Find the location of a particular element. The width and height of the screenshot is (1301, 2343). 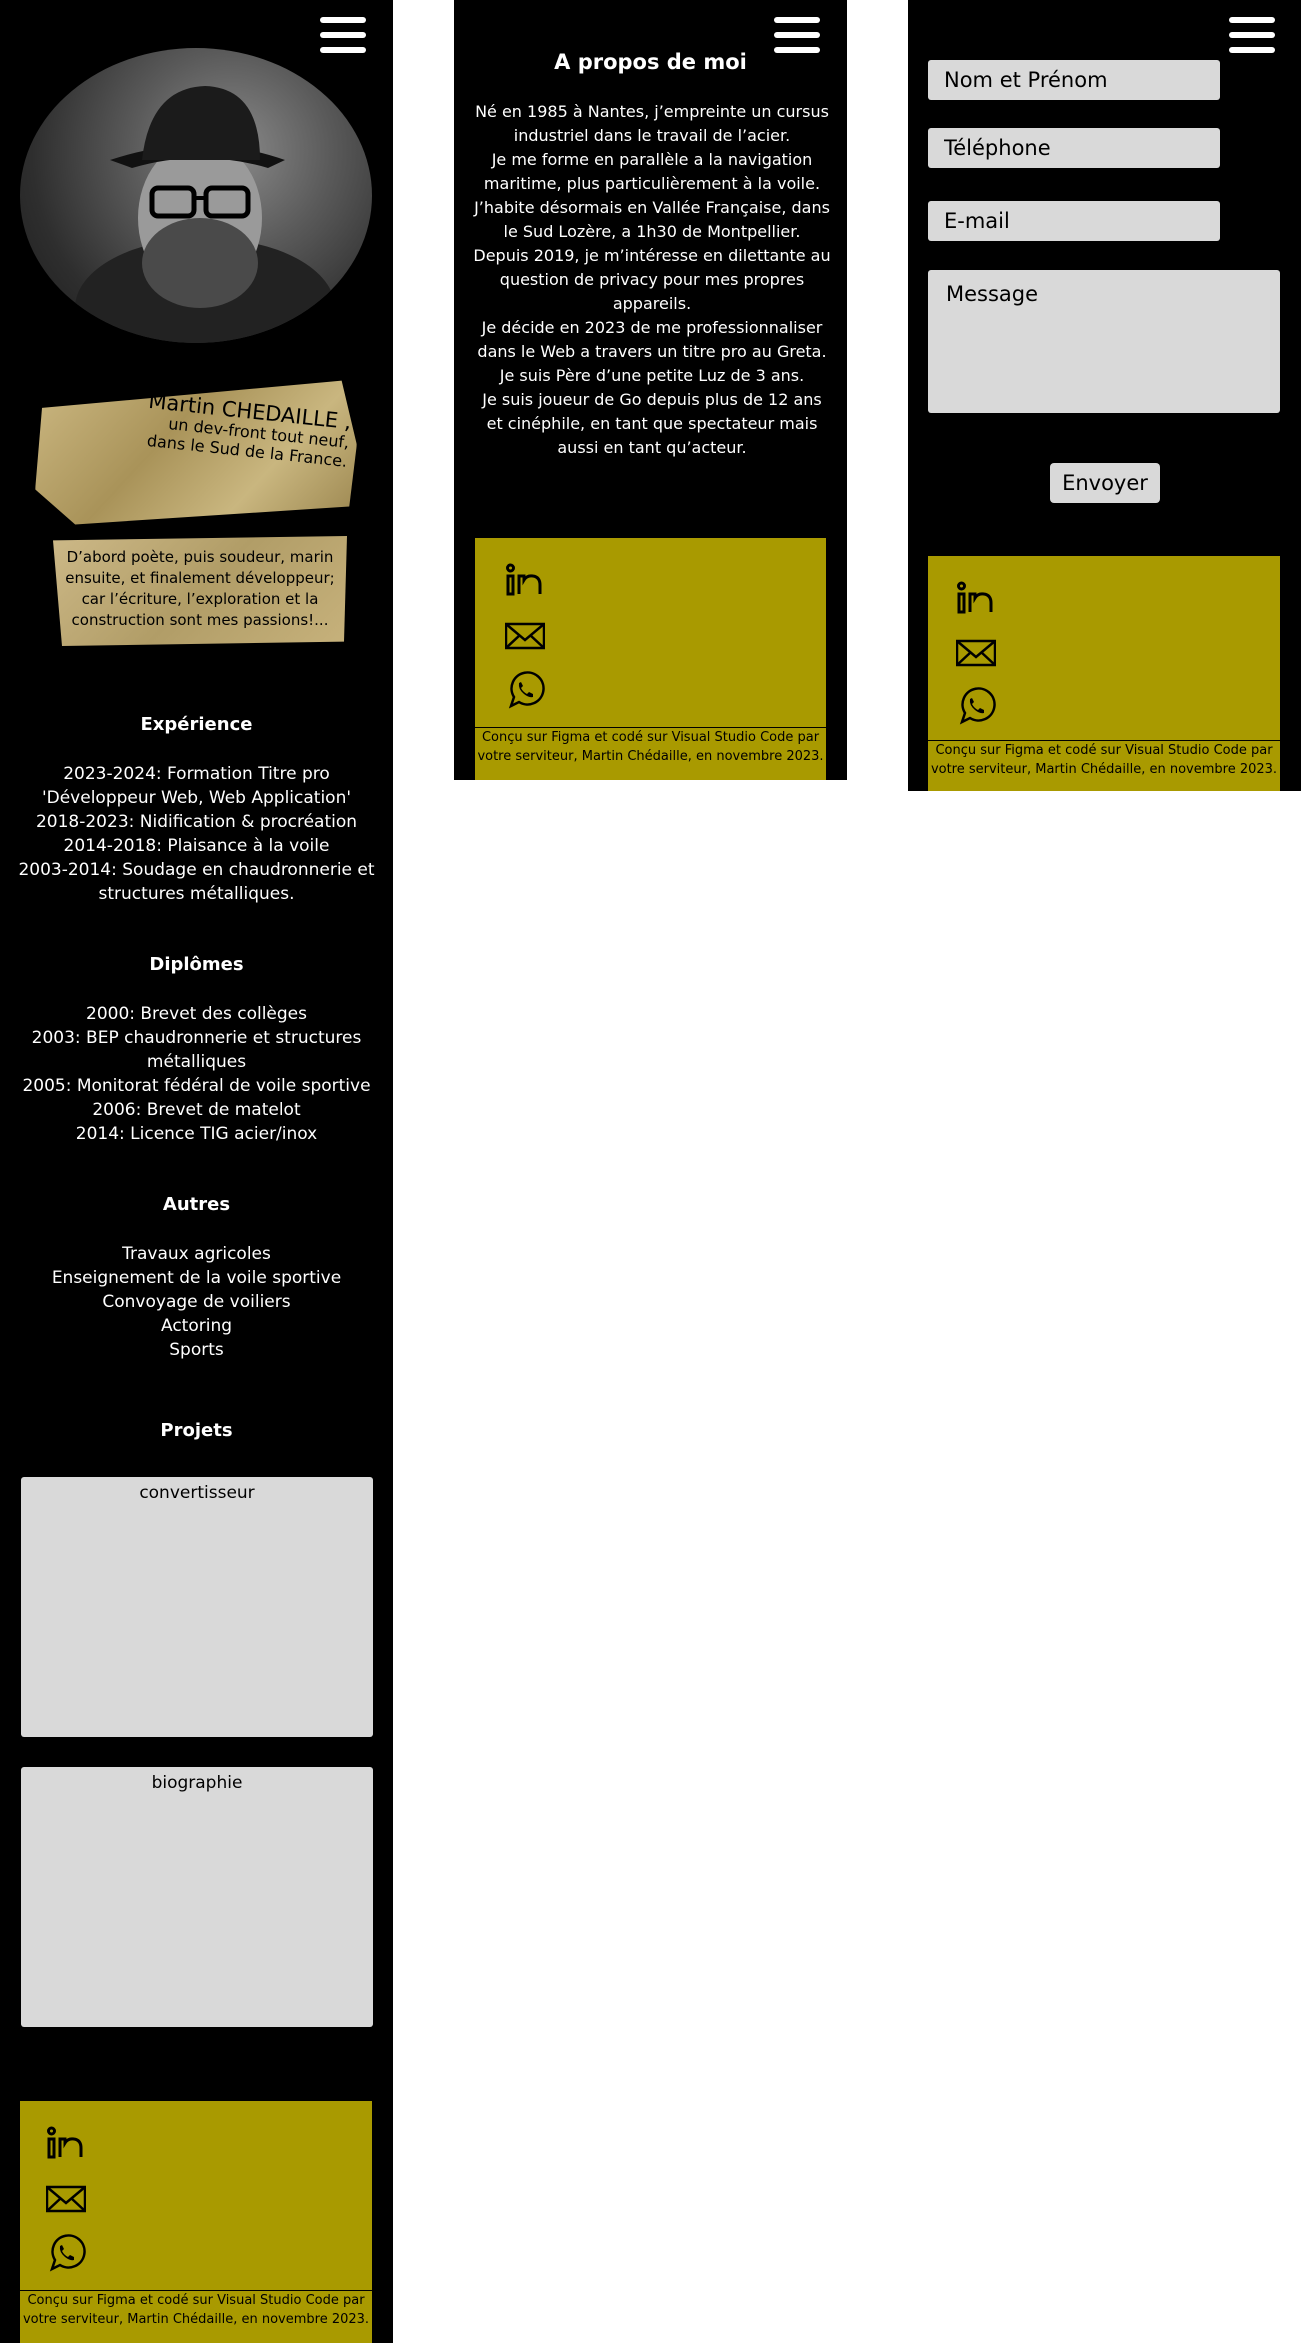

list-item: Travaux agricoles is located at coordinates (196, 1254).